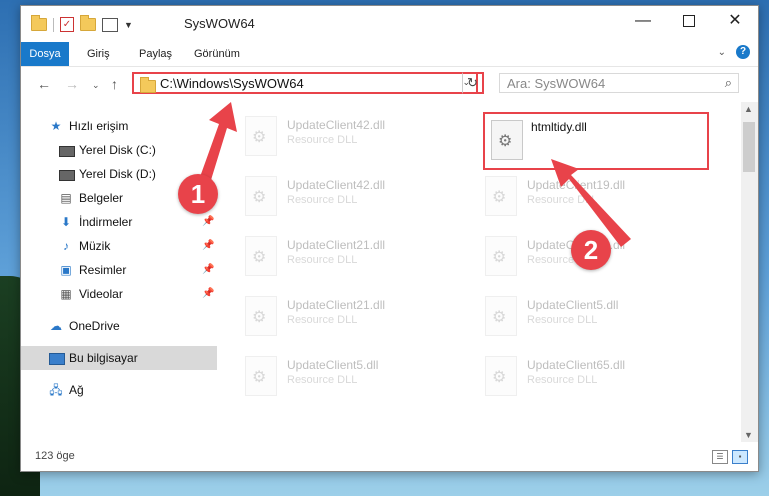 The width and height of the screenshot is (769, 496). Describe the element at coordinates (56, 126) in the screenshot. I see `star-icon: ★` at that location.